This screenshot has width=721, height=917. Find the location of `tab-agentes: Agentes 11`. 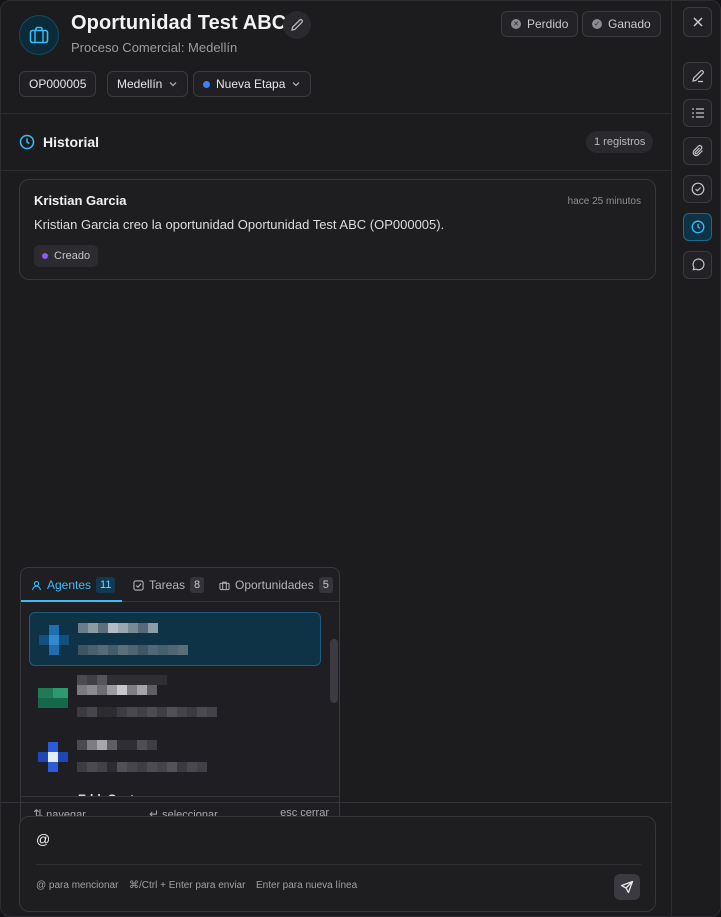

tab-agentes: Agentes 11 is located at coordinates (73, 585).